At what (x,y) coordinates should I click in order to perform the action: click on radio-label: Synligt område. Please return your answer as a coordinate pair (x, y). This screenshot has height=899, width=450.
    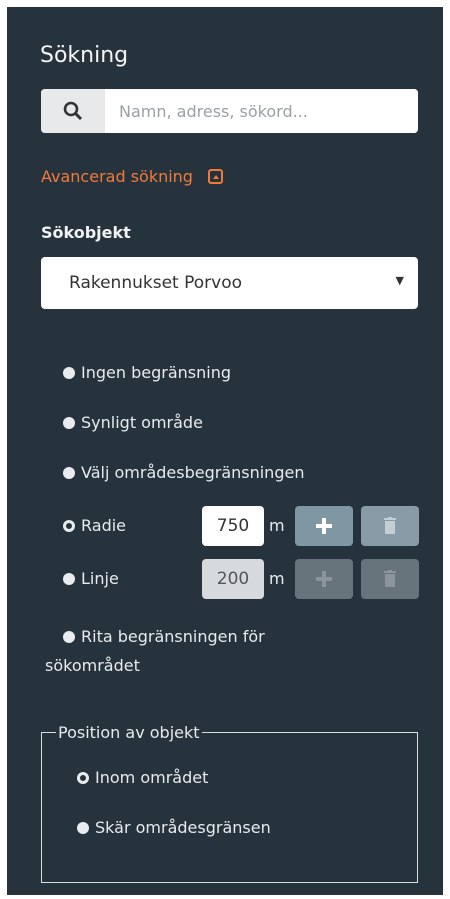
    Looking at the image, I should click on (142, 422).